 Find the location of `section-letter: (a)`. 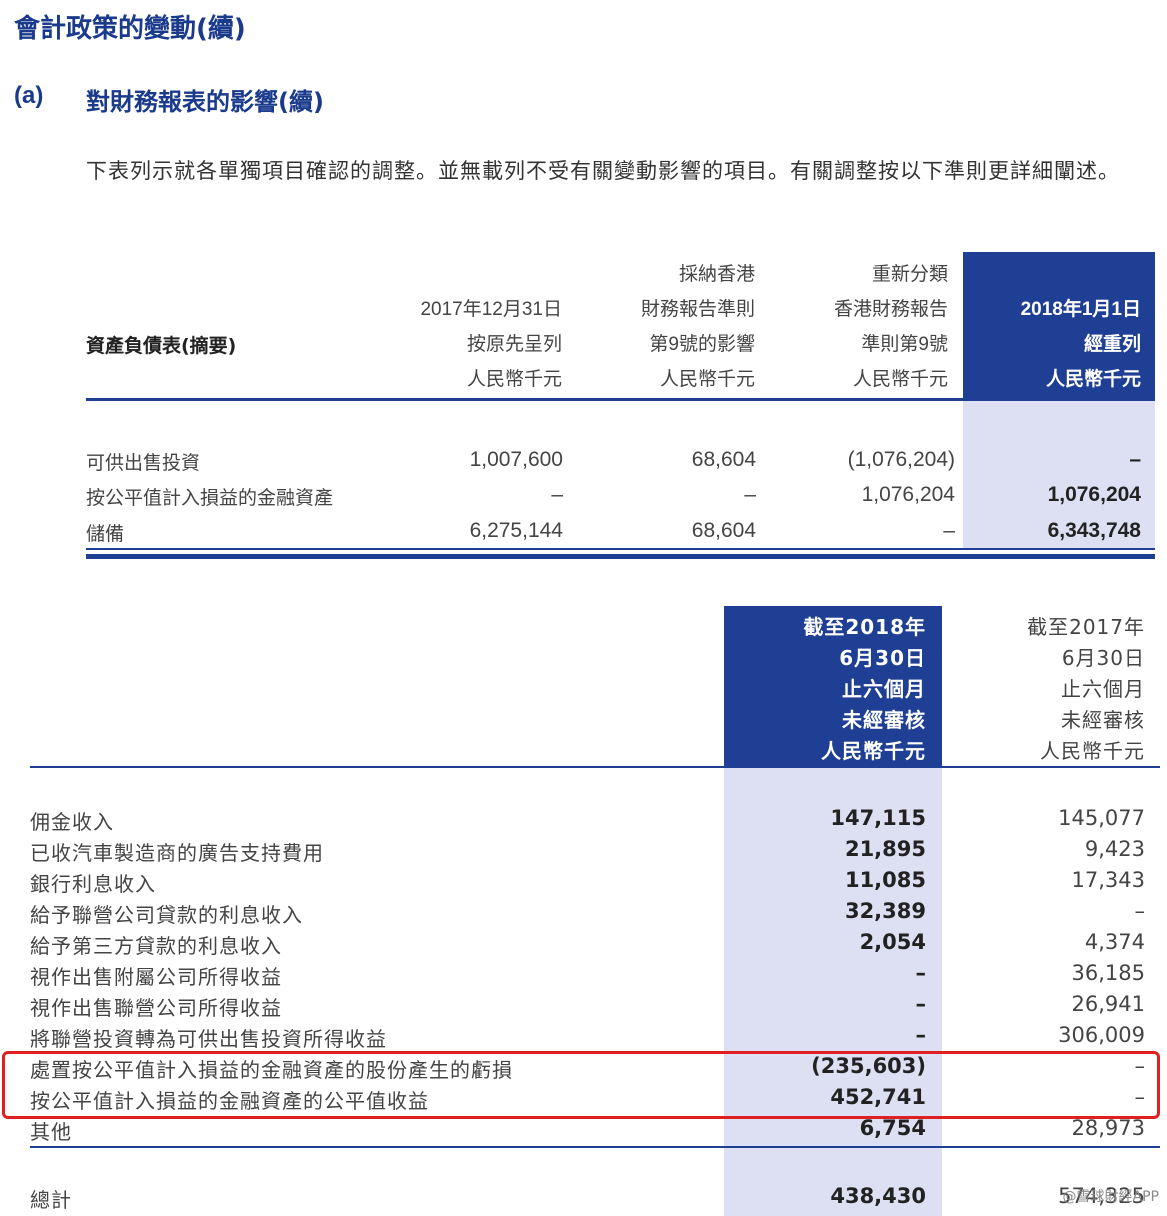

section-letter: (a) is located at coordinates (29, 95).